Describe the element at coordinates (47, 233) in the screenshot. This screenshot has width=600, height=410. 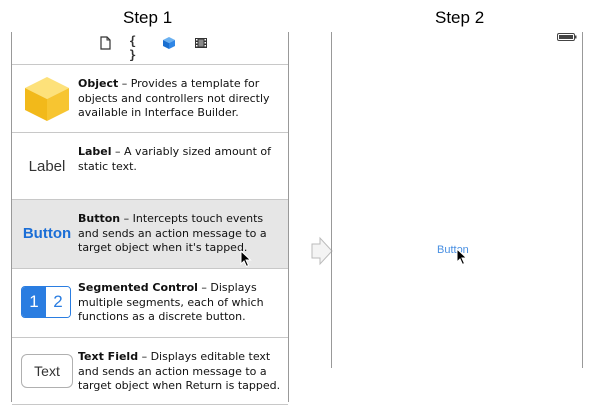
I see `button-thumbnail: Button` at that location.